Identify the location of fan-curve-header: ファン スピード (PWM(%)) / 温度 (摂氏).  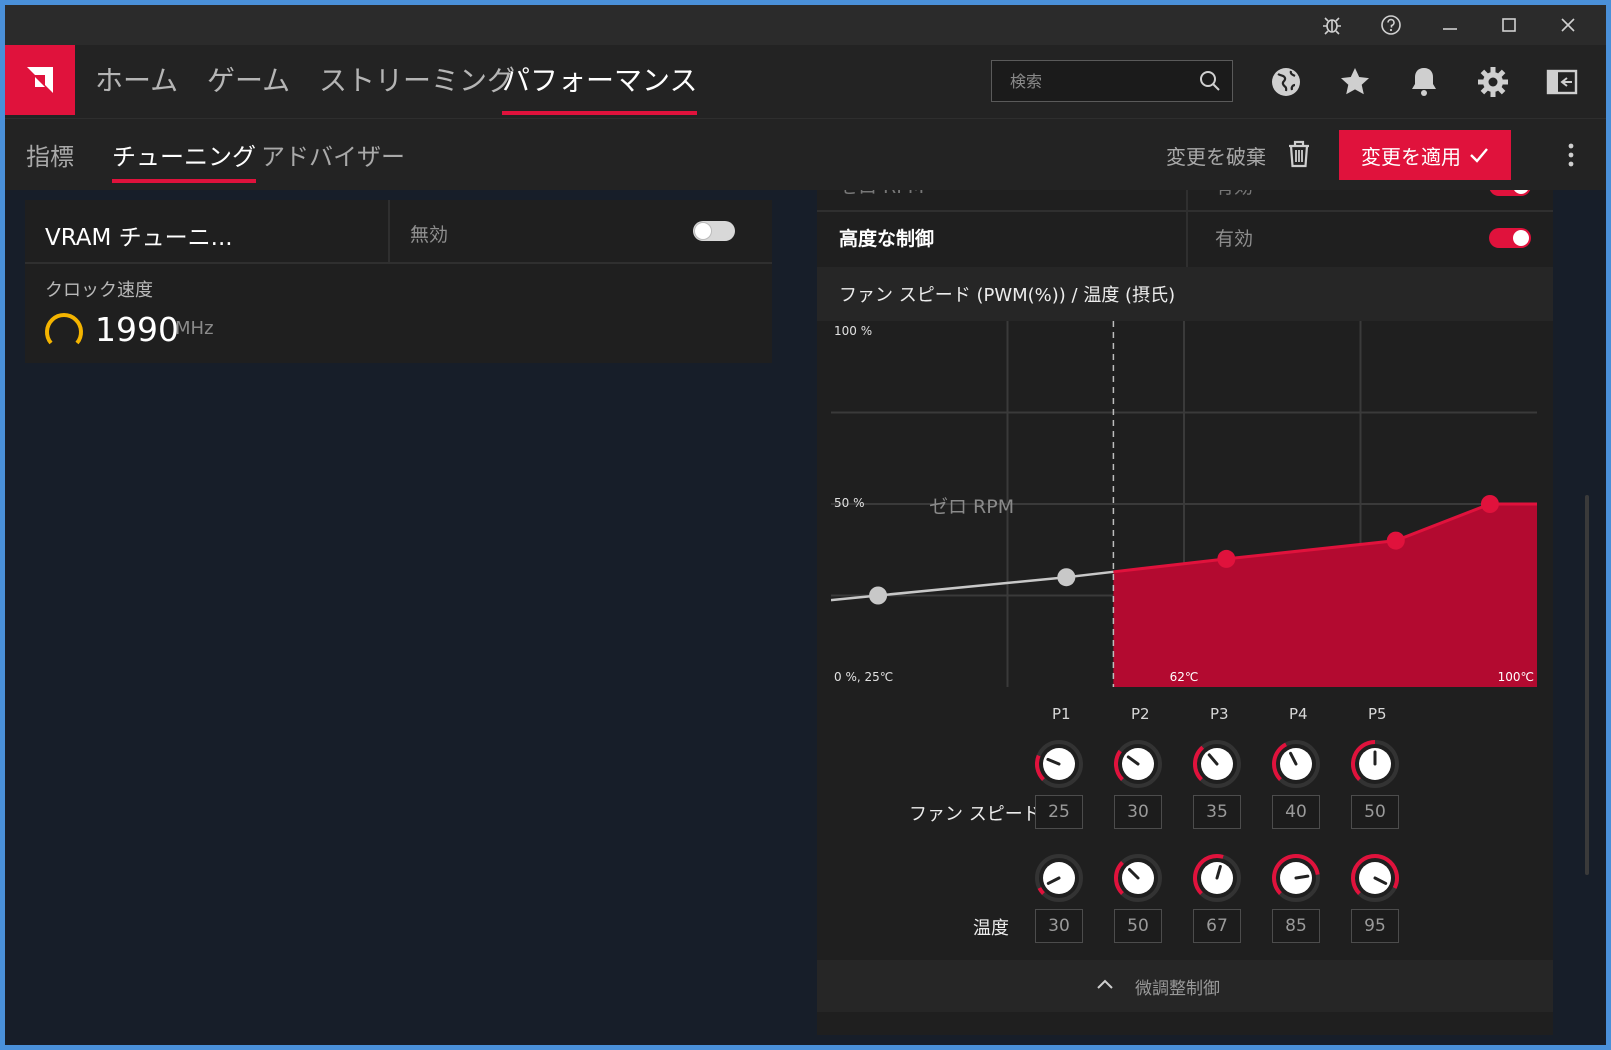
(1185, 294).